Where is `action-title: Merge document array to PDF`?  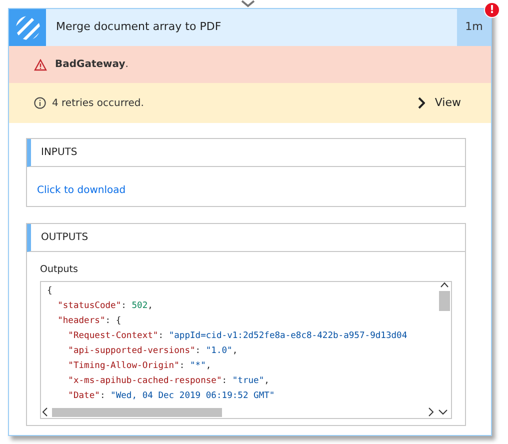 action-title: Merge document array to PDF is located at coordinates (139, 27).